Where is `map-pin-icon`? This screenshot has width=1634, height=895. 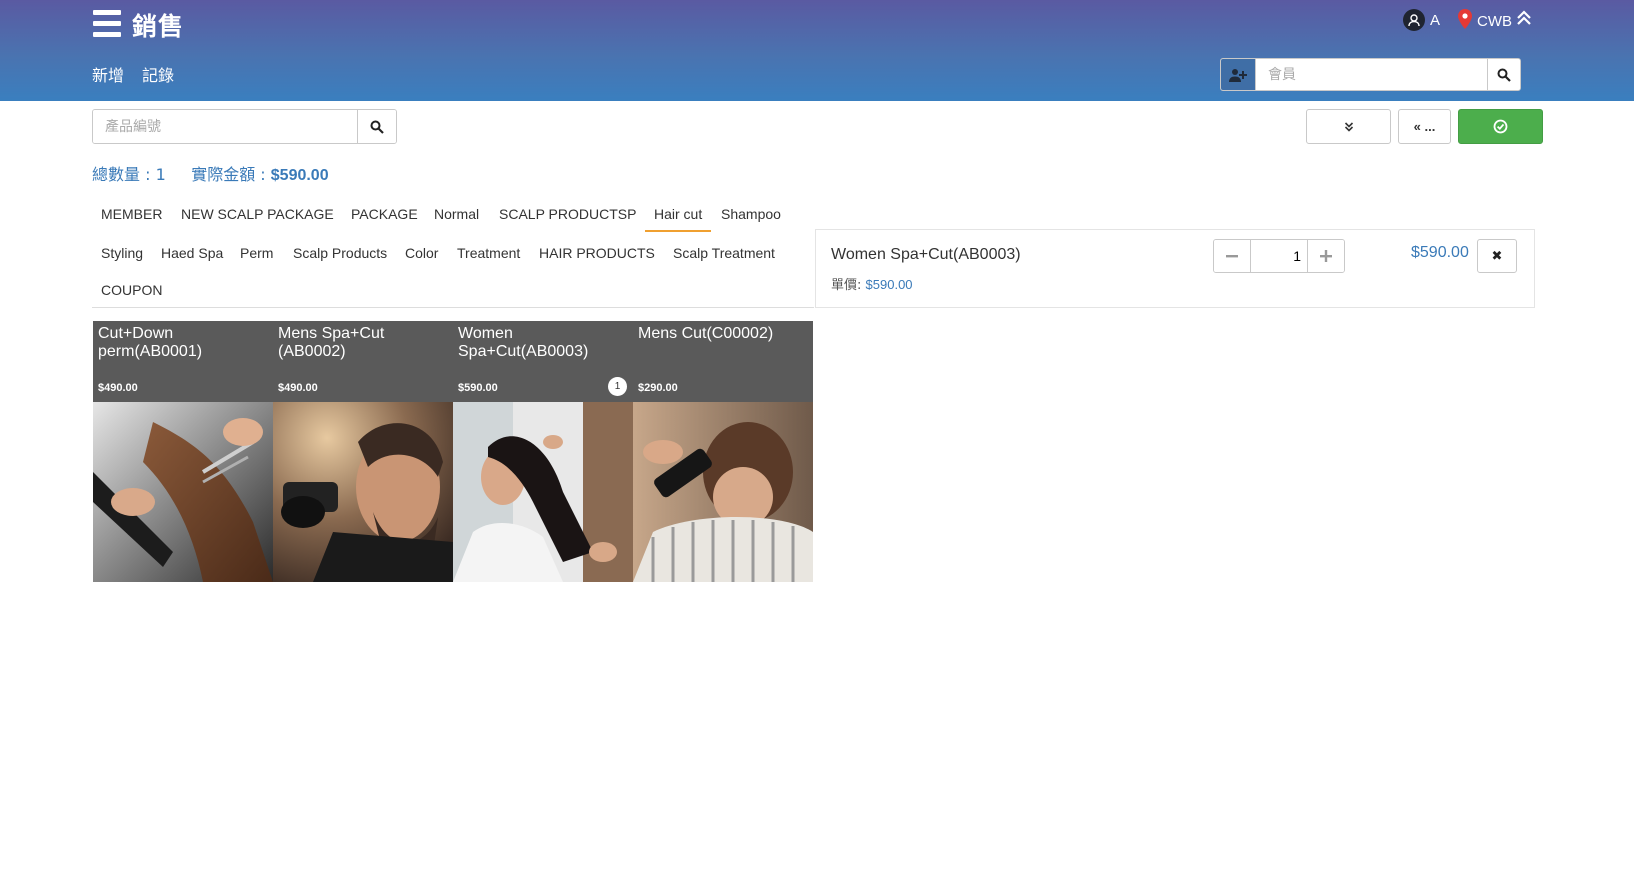
map-pin-icon is located at coordinates (1465, 21).